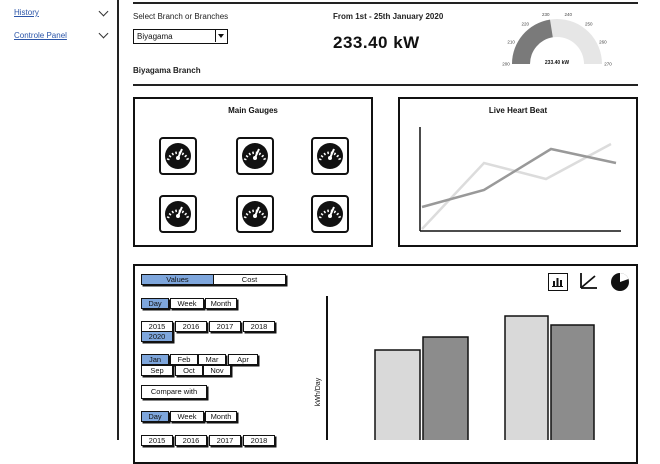 This screenshot has width=660, height=464. I want to click on gauge-tick-label: 220, so click(525, 24).